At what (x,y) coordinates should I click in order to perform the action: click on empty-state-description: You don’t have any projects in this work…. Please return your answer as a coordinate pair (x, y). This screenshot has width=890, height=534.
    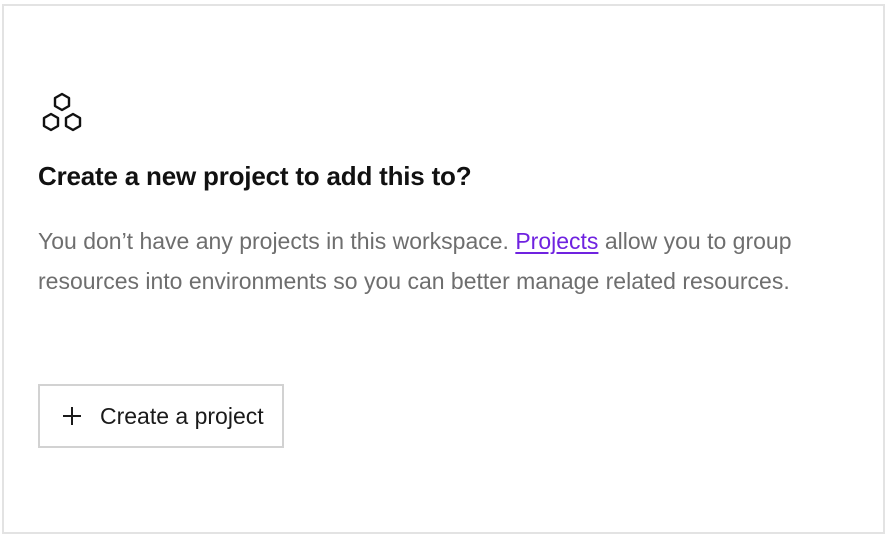
    Looking at the image, I should click on (453, 261).